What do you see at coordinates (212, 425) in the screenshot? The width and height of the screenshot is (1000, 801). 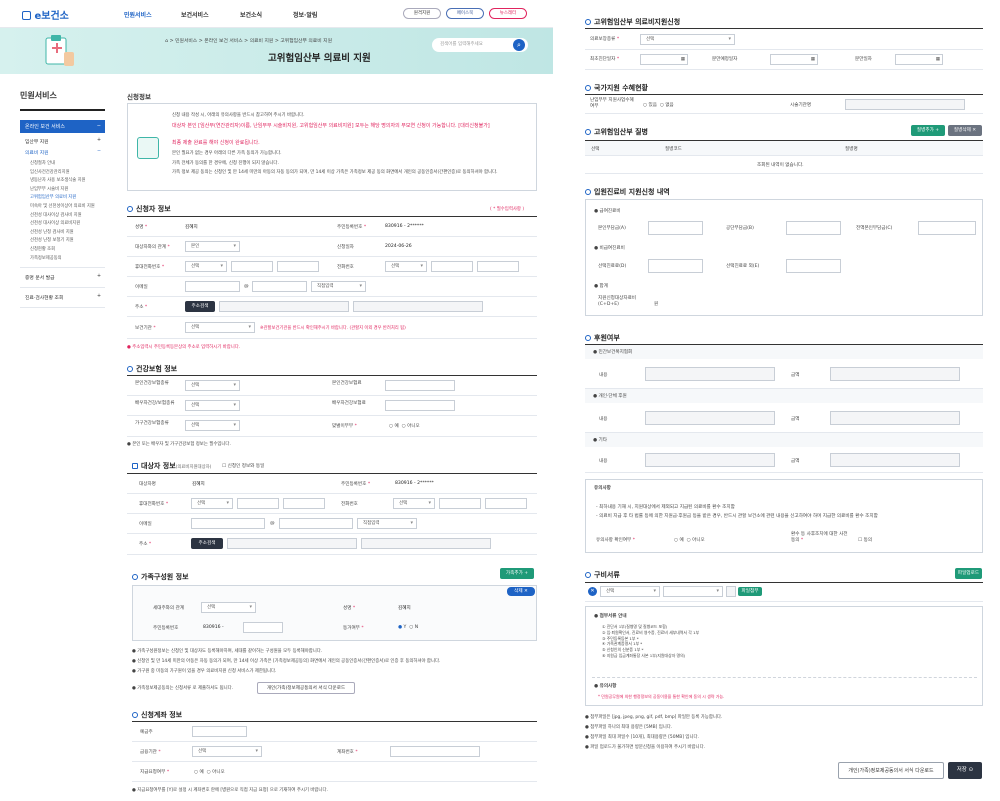 I see `household-insurance-select: 선택` at bounding box center [212, 425].